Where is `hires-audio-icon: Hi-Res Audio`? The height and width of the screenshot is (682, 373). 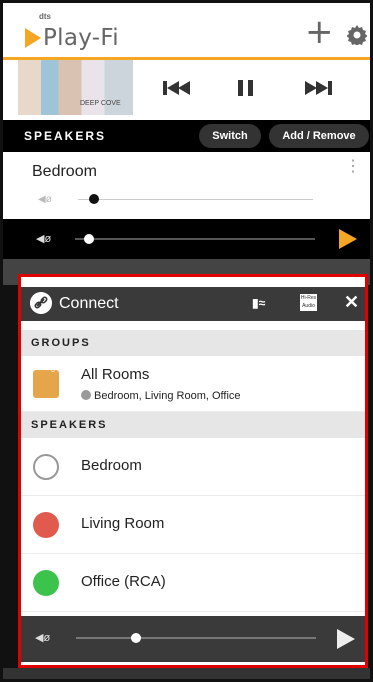
hires-audio-icon: Hi-Res Audio is located at coordinates (308, 302).